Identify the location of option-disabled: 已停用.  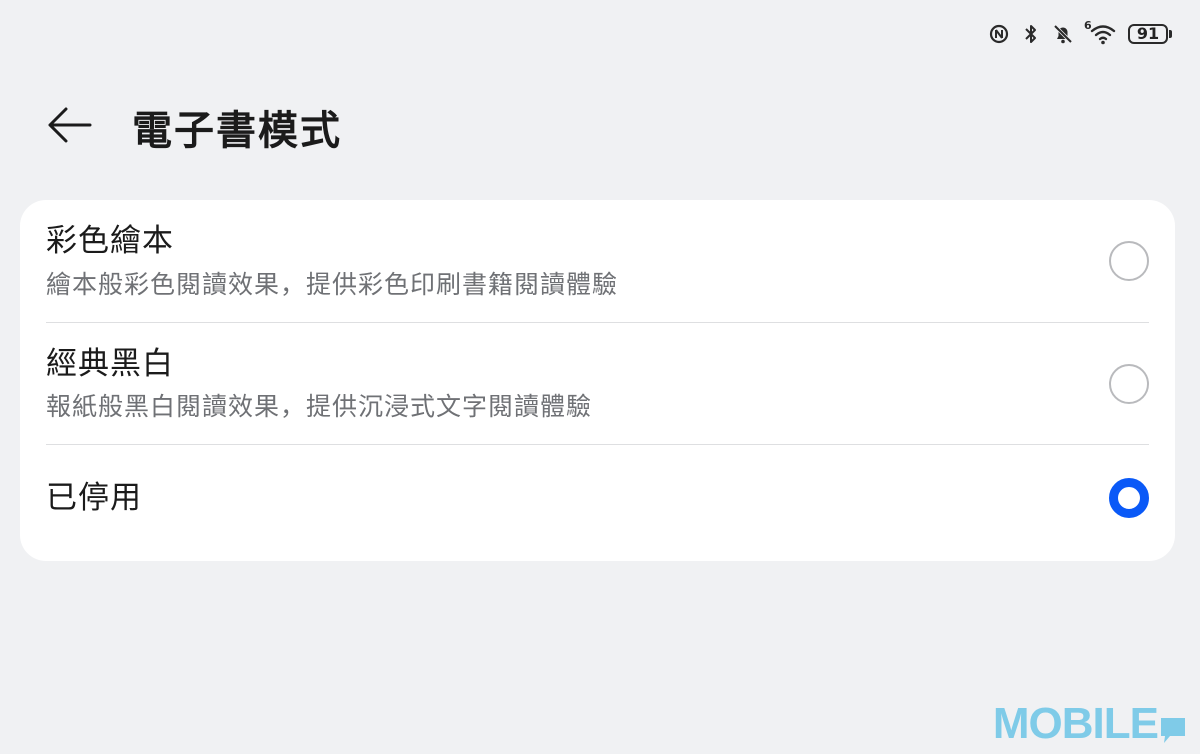
(597, 497).